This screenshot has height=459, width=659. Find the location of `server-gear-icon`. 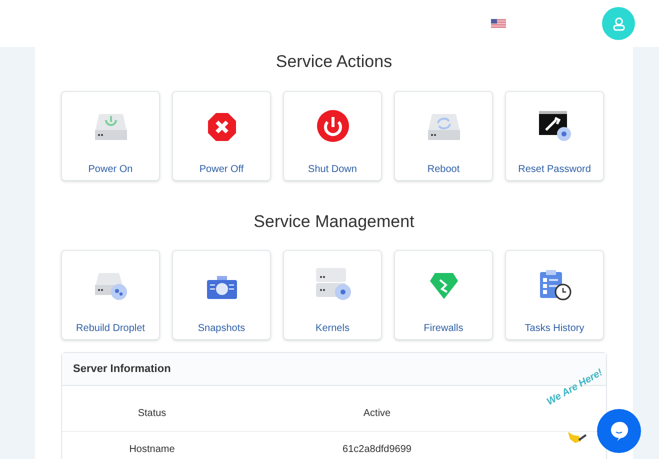

server-gear-icon is located at coordinates (332, 284).